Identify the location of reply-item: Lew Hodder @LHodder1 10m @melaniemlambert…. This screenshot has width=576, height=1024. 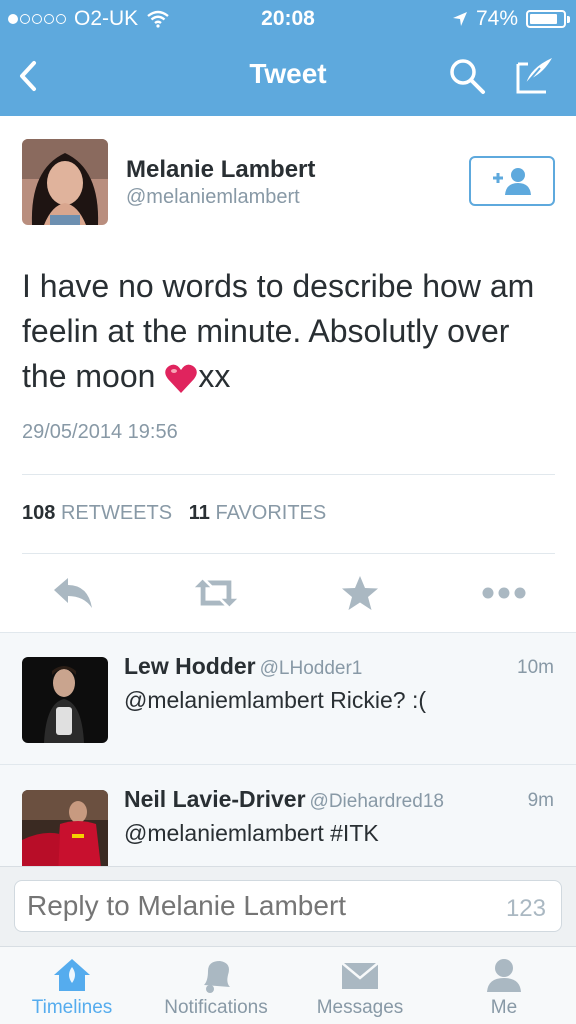
(288, 699).